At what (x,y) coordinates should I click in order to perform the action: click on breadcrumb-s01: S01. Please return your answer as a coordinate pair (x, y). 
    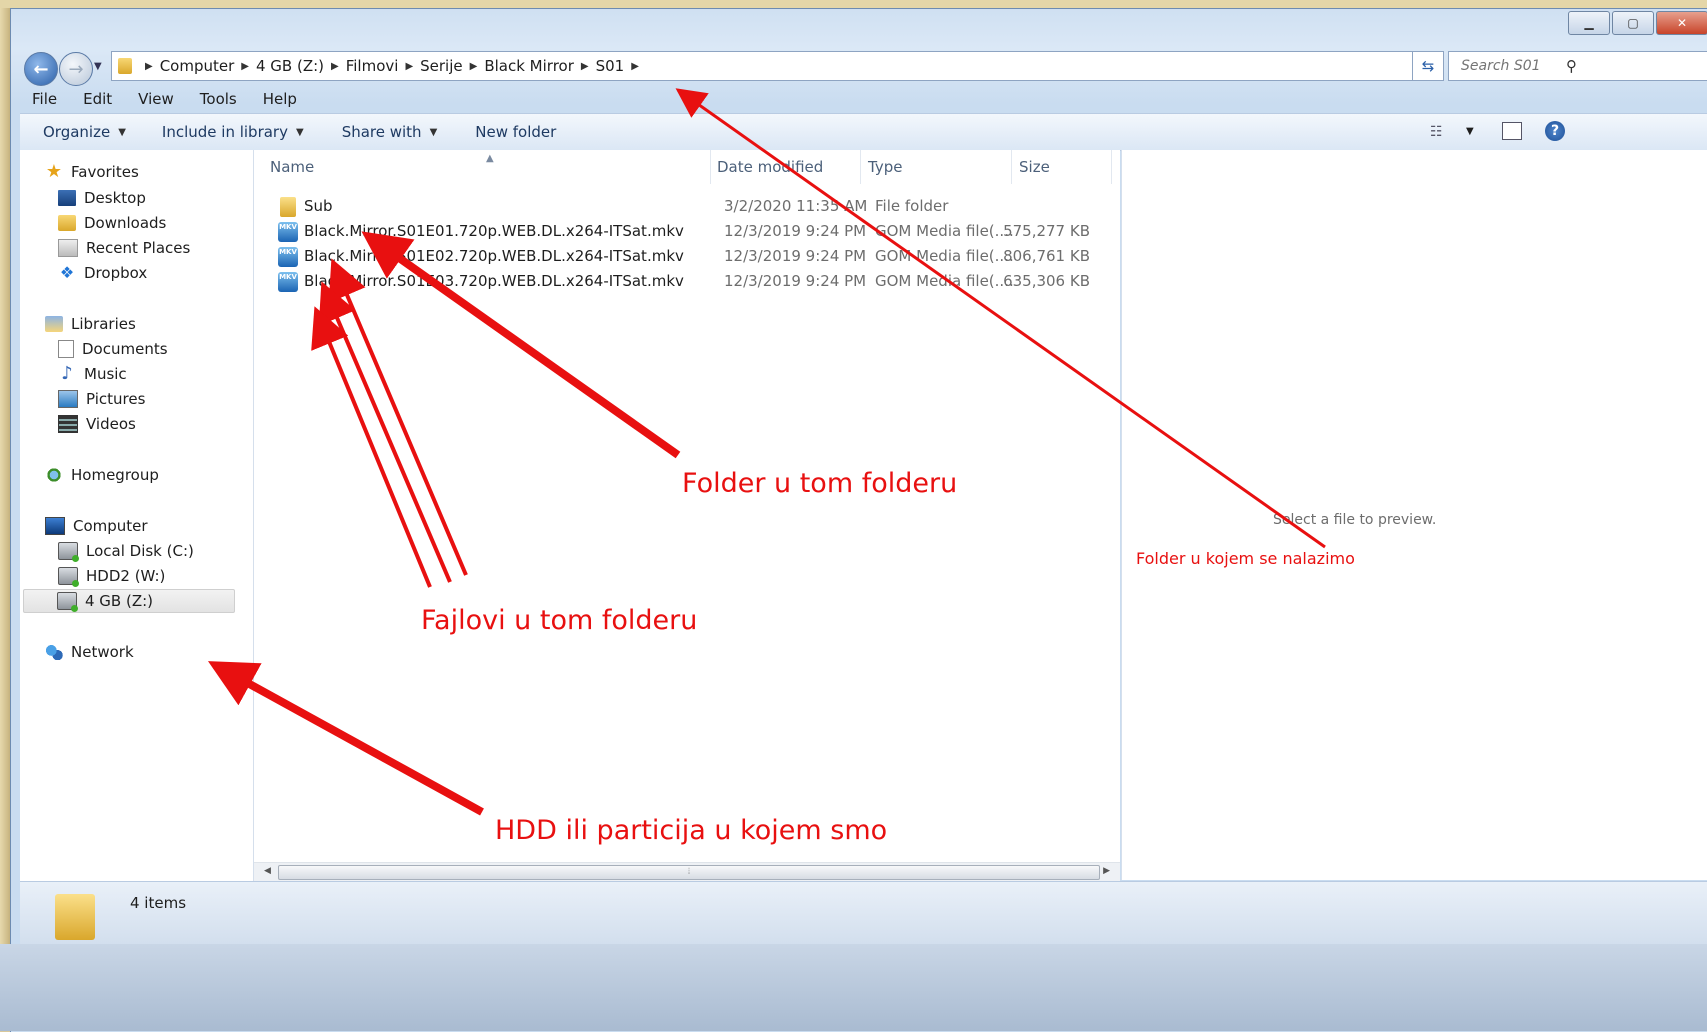
    Looking at the image, I should click on (610, 66).